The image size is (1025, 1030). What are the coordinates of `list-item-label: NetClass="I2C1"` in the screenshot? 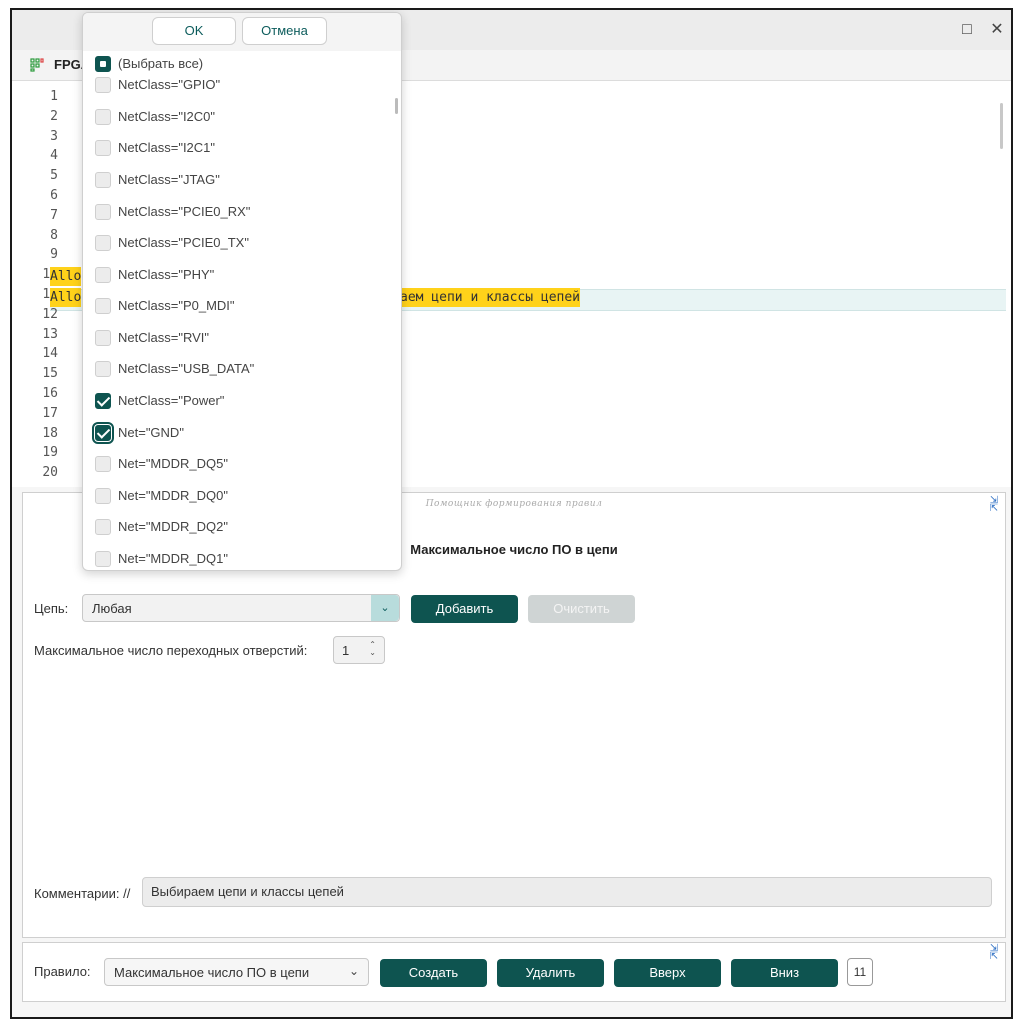 It's located at (167, 147).